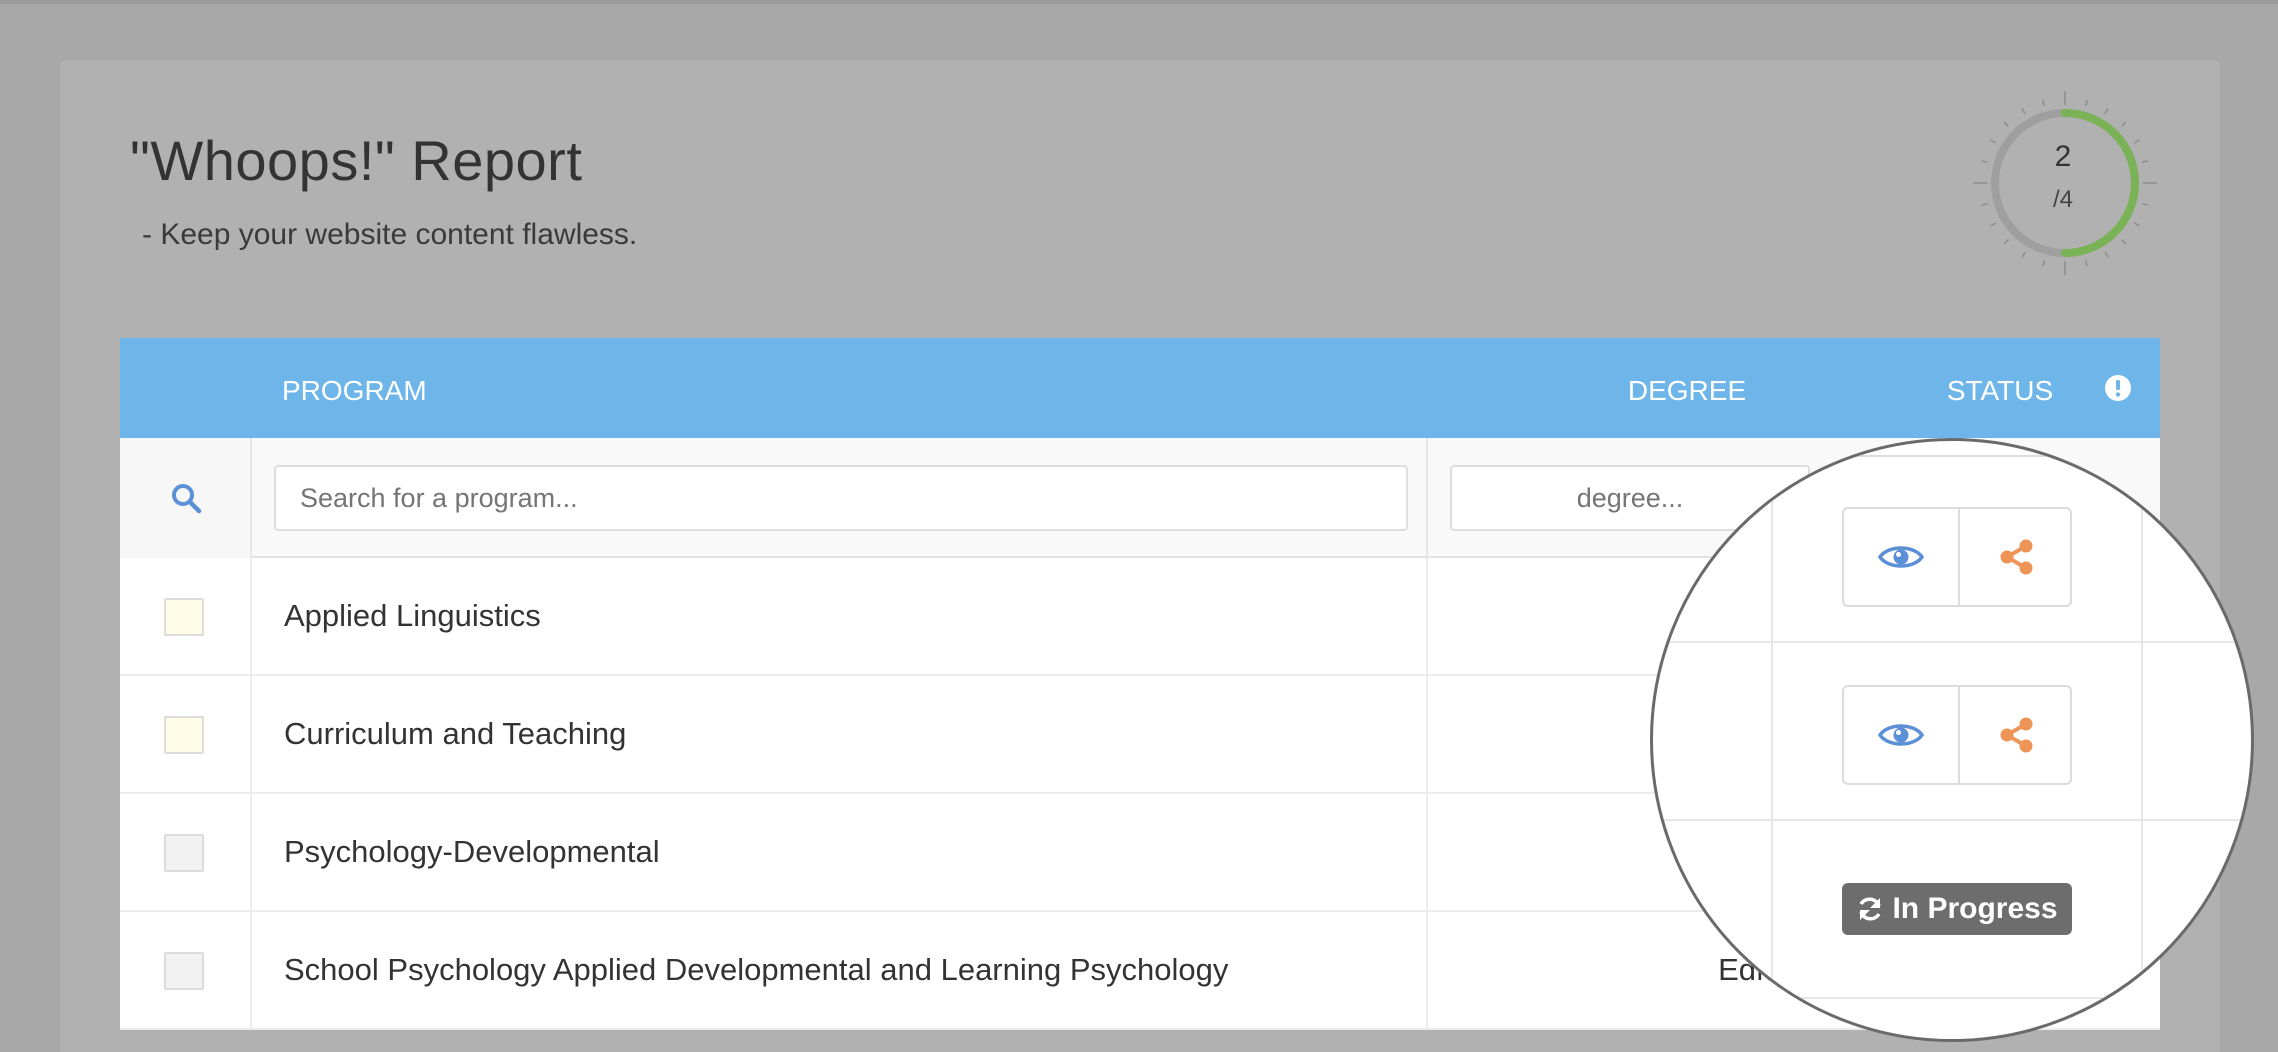  I want to click on search-icon, so click(187, 499).